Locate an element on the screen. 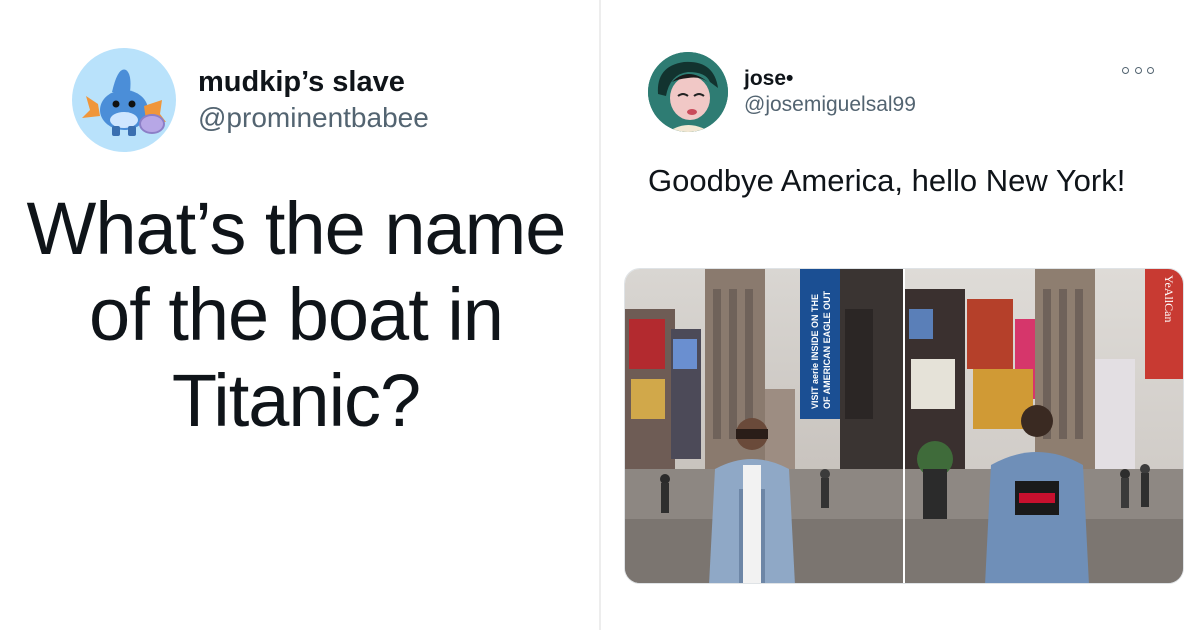  mudkip-icon is located at coordinates (124, 102).